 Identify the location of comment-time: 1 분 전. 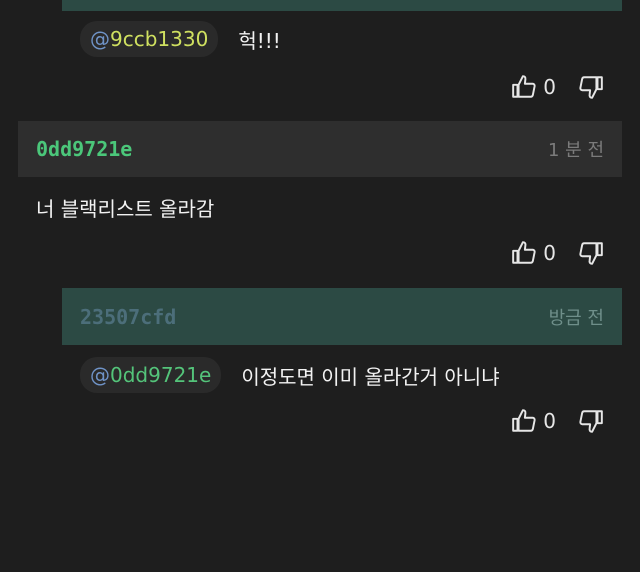
(575, 150).